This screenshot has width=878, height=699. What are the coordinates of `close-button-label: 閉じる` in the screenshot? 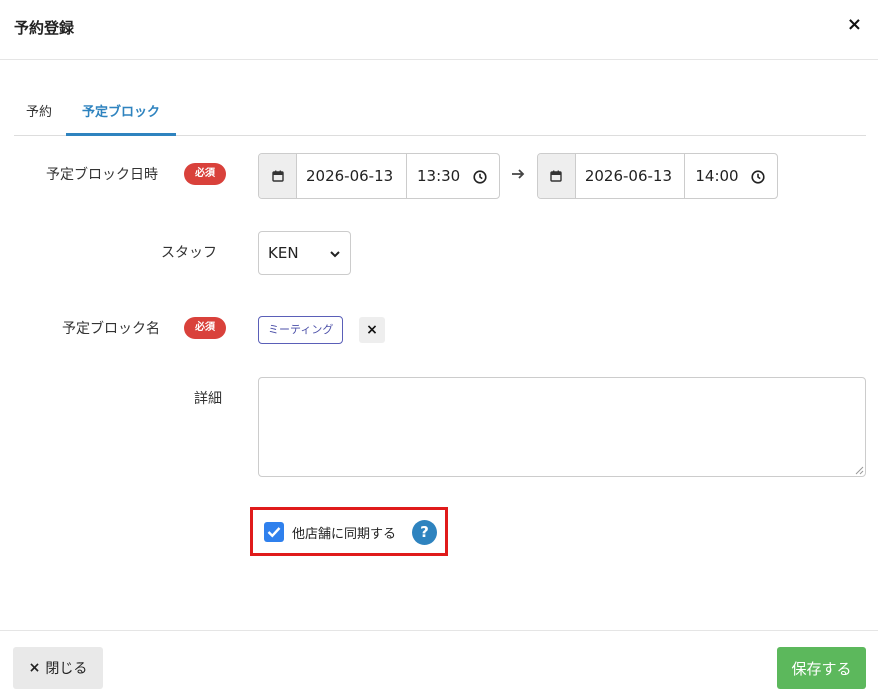 It's located at (66, 669).